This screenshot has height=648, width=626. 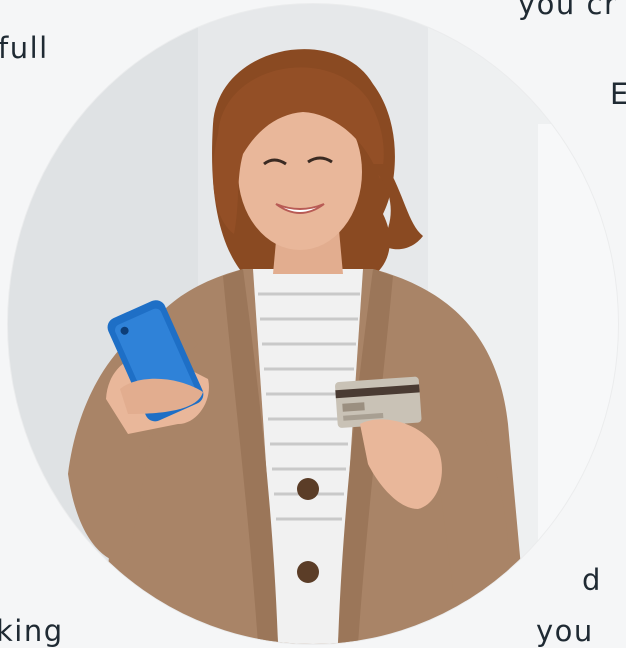 What do you see at coordinates (592, 580) in the screenshot?
I see `text-fragment-lower-right: d` at bounding box center [592, 580].